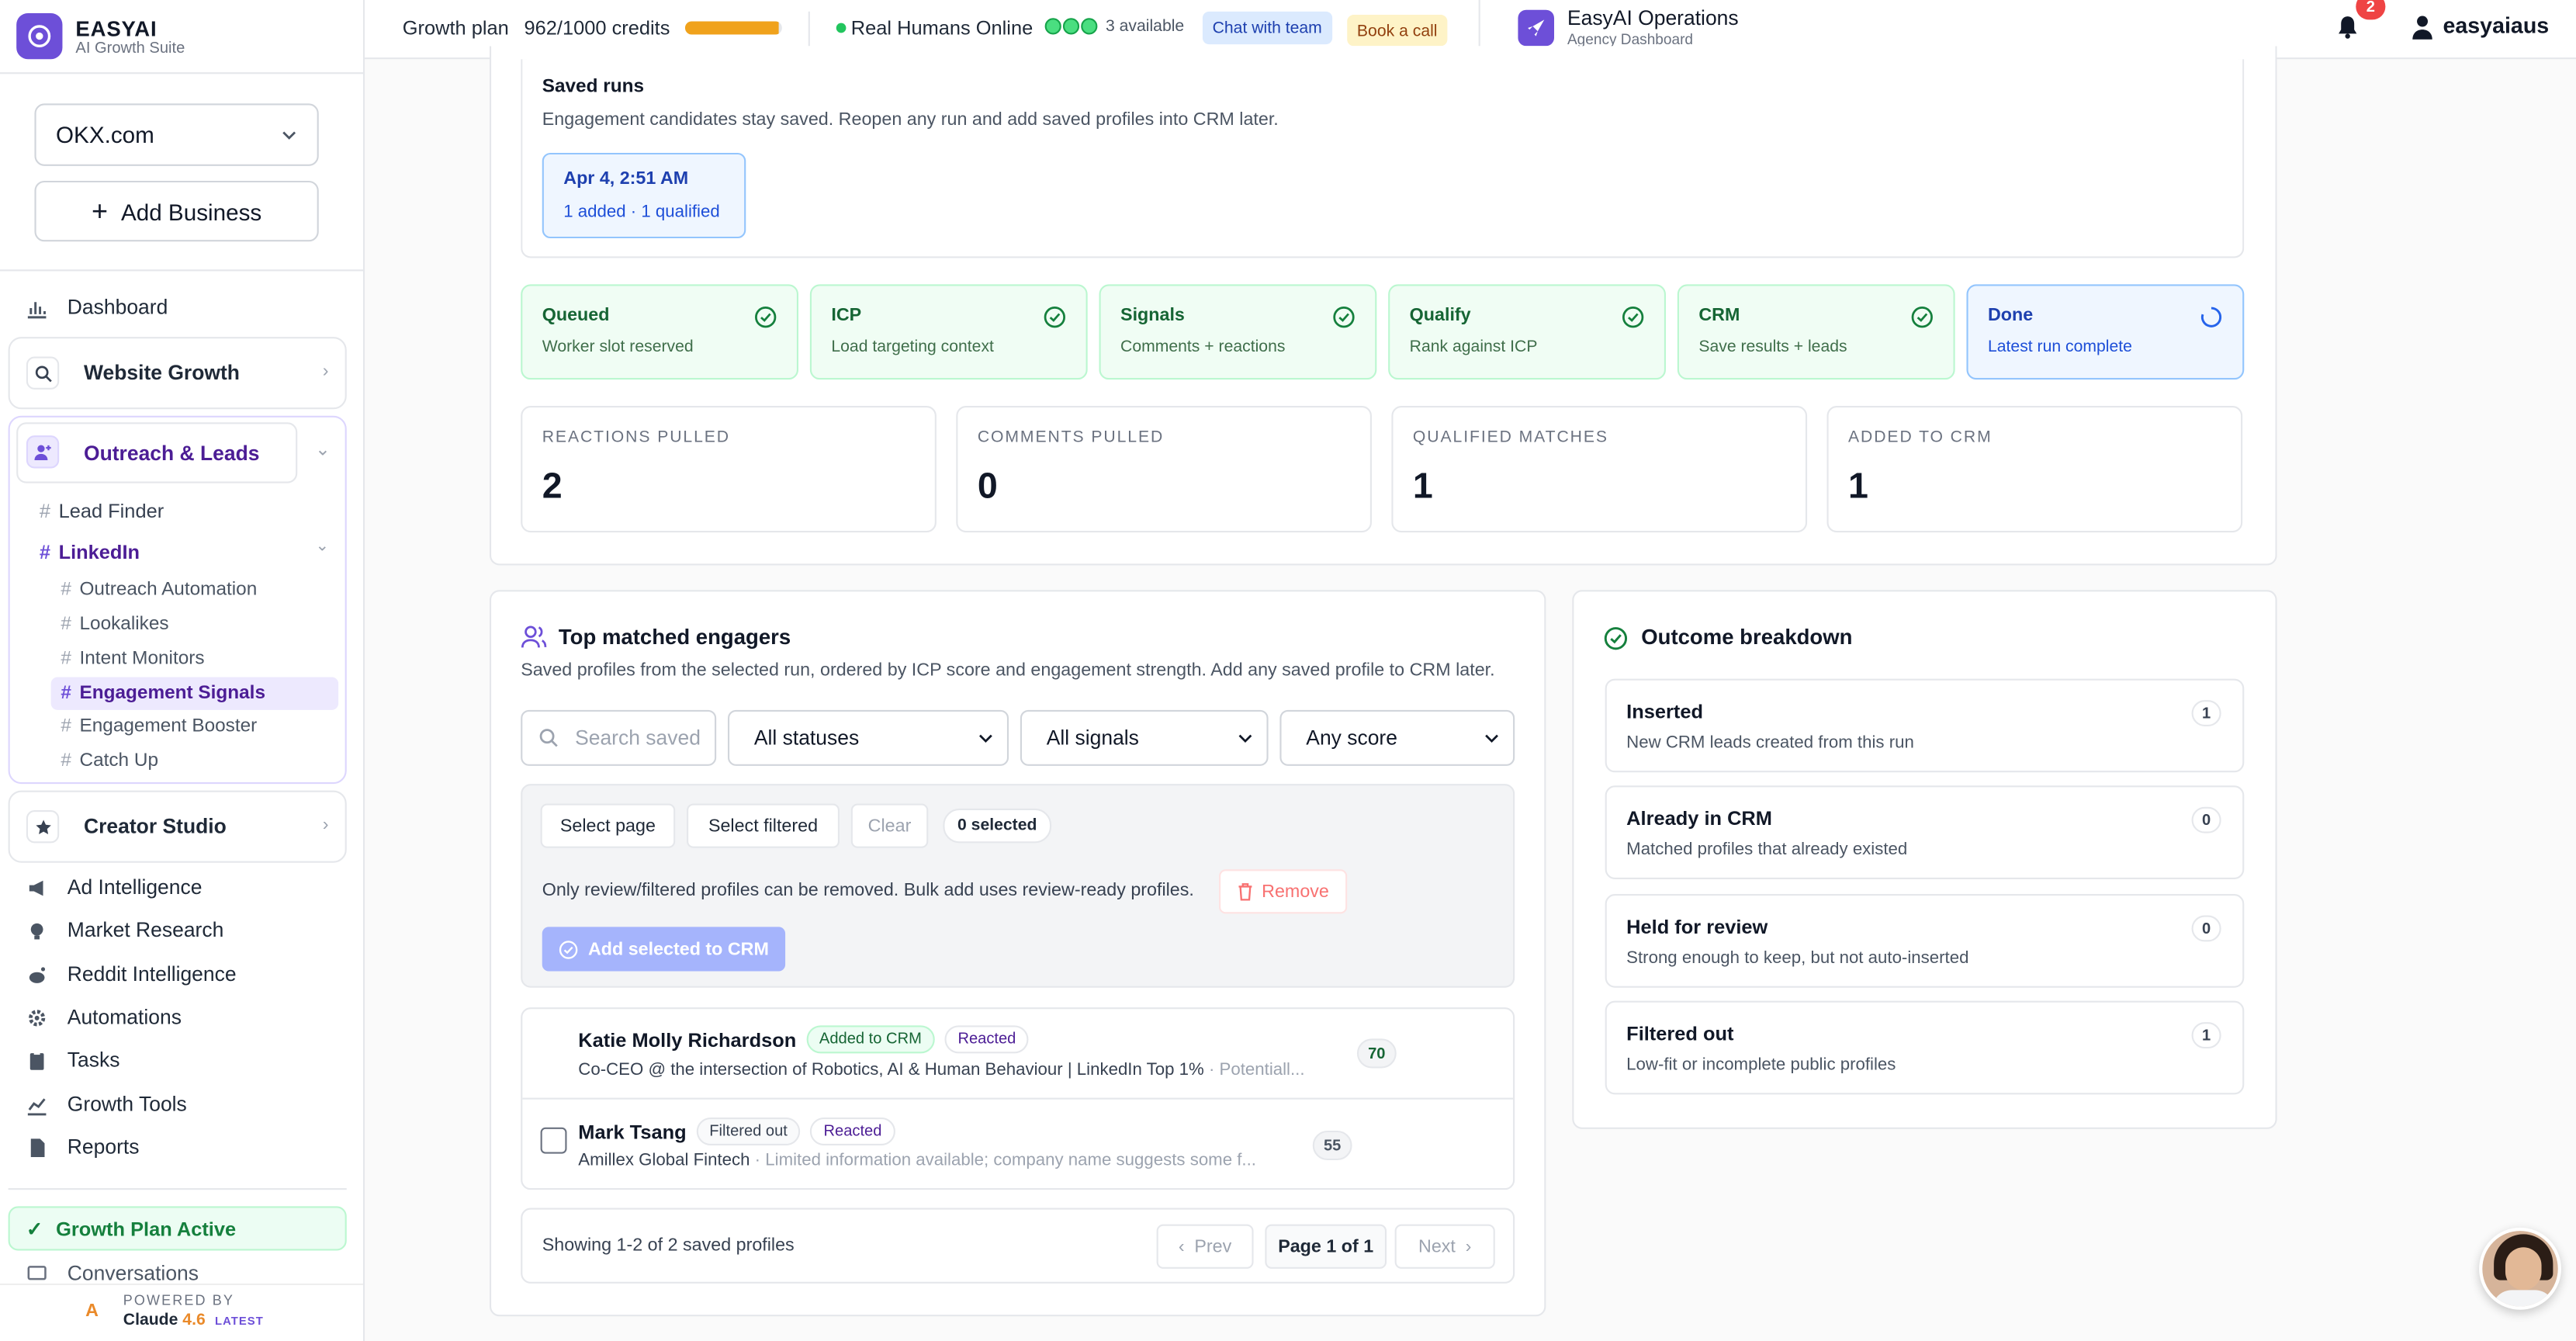 This screenshot has width=2576, height=1341. Describe the element at coordinates (1213, 1246) in the screenshot. I see `prev-label: Prev` at that location.